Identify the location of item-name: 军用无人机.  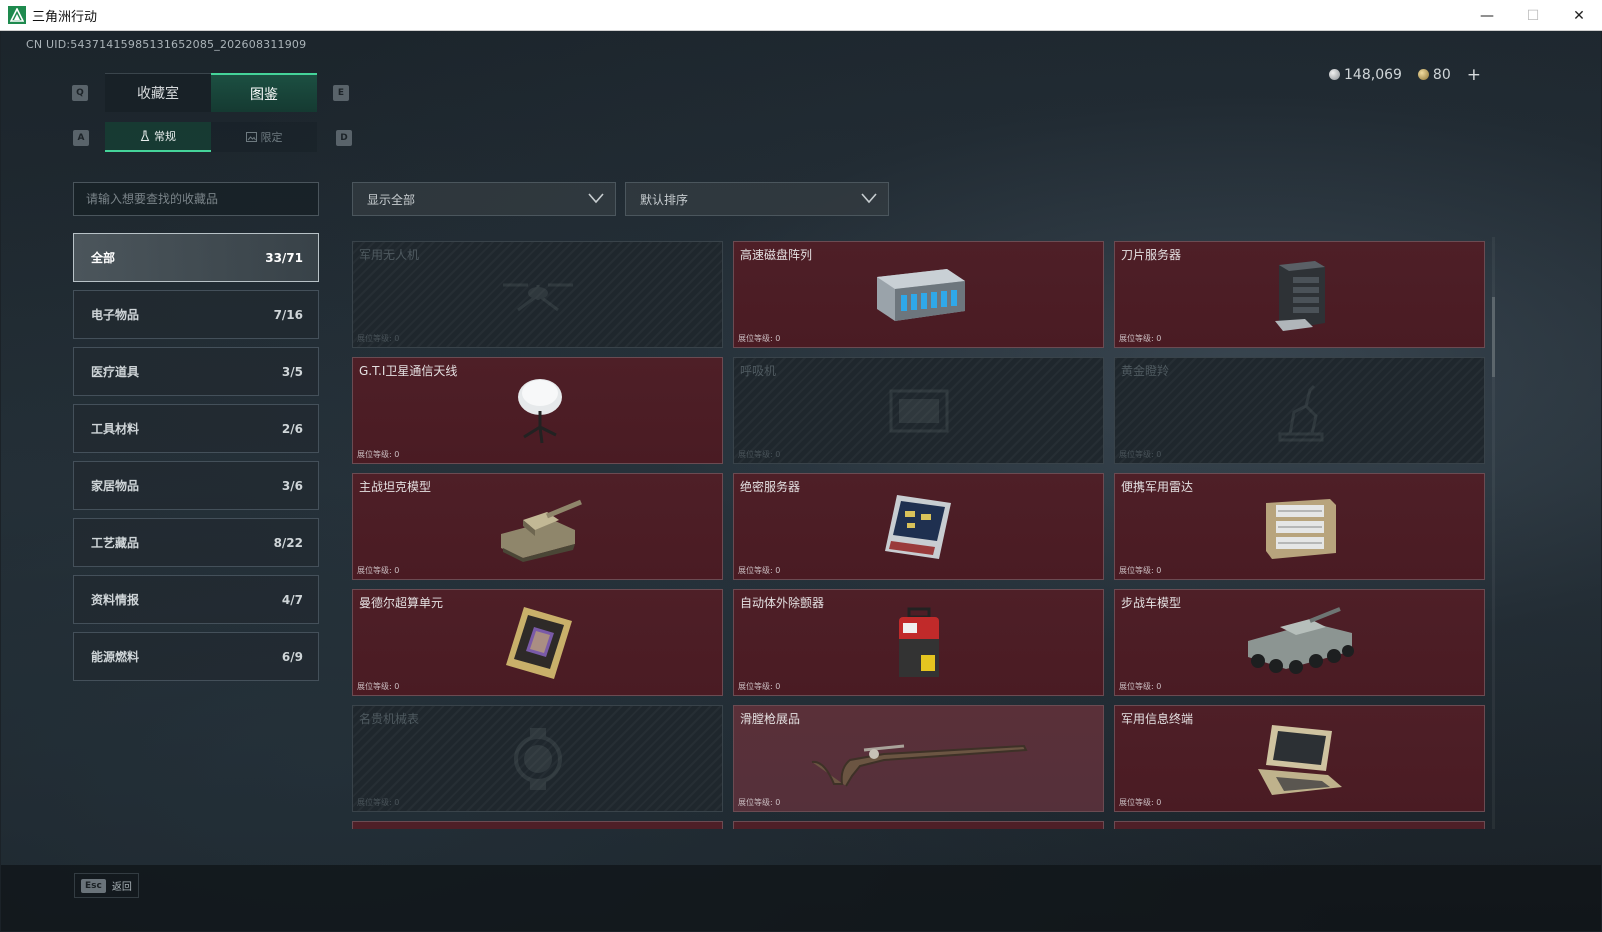
(389, 255).